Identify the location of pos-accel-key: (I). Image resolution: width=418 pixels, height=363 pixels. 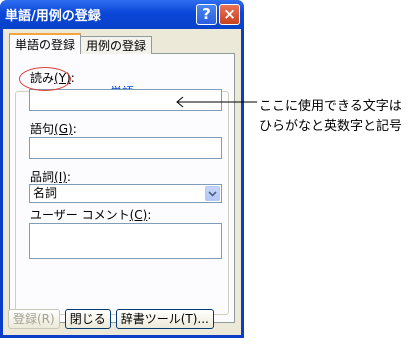
(60, 177).